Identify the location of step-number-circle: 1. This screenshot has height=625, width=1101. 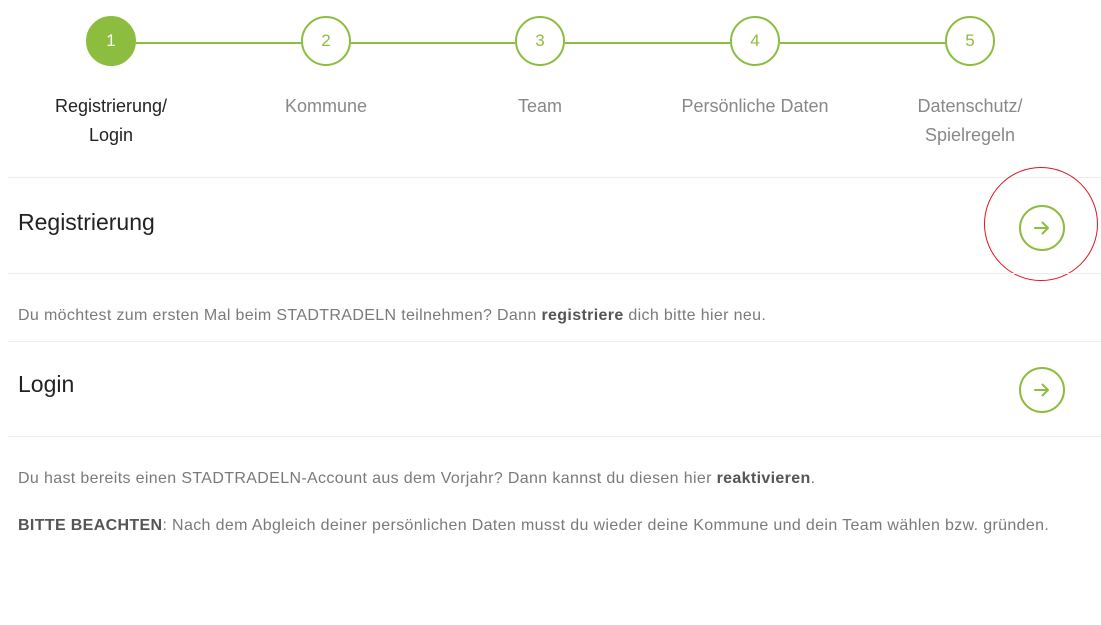
(111, 41).